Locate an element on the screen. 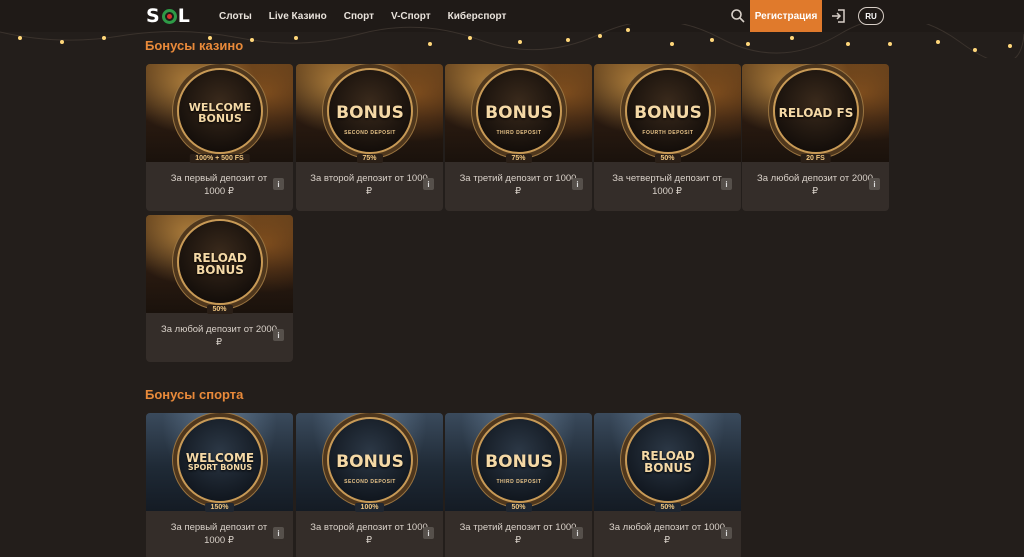  bonus-card-image: BONUS SECOND DEPOSIT 100% is located at coordinates (369, 462).